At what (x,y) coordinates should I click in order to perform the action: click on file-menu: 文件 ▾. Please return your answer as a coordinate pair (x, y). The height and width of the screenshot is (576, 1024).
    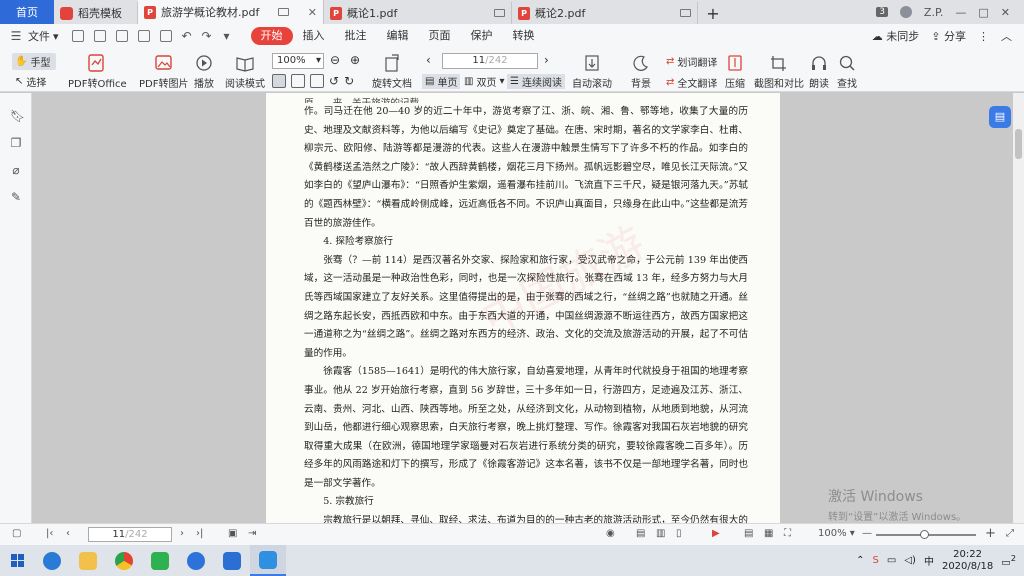
    Looking at the image, I should click on (43, 36).